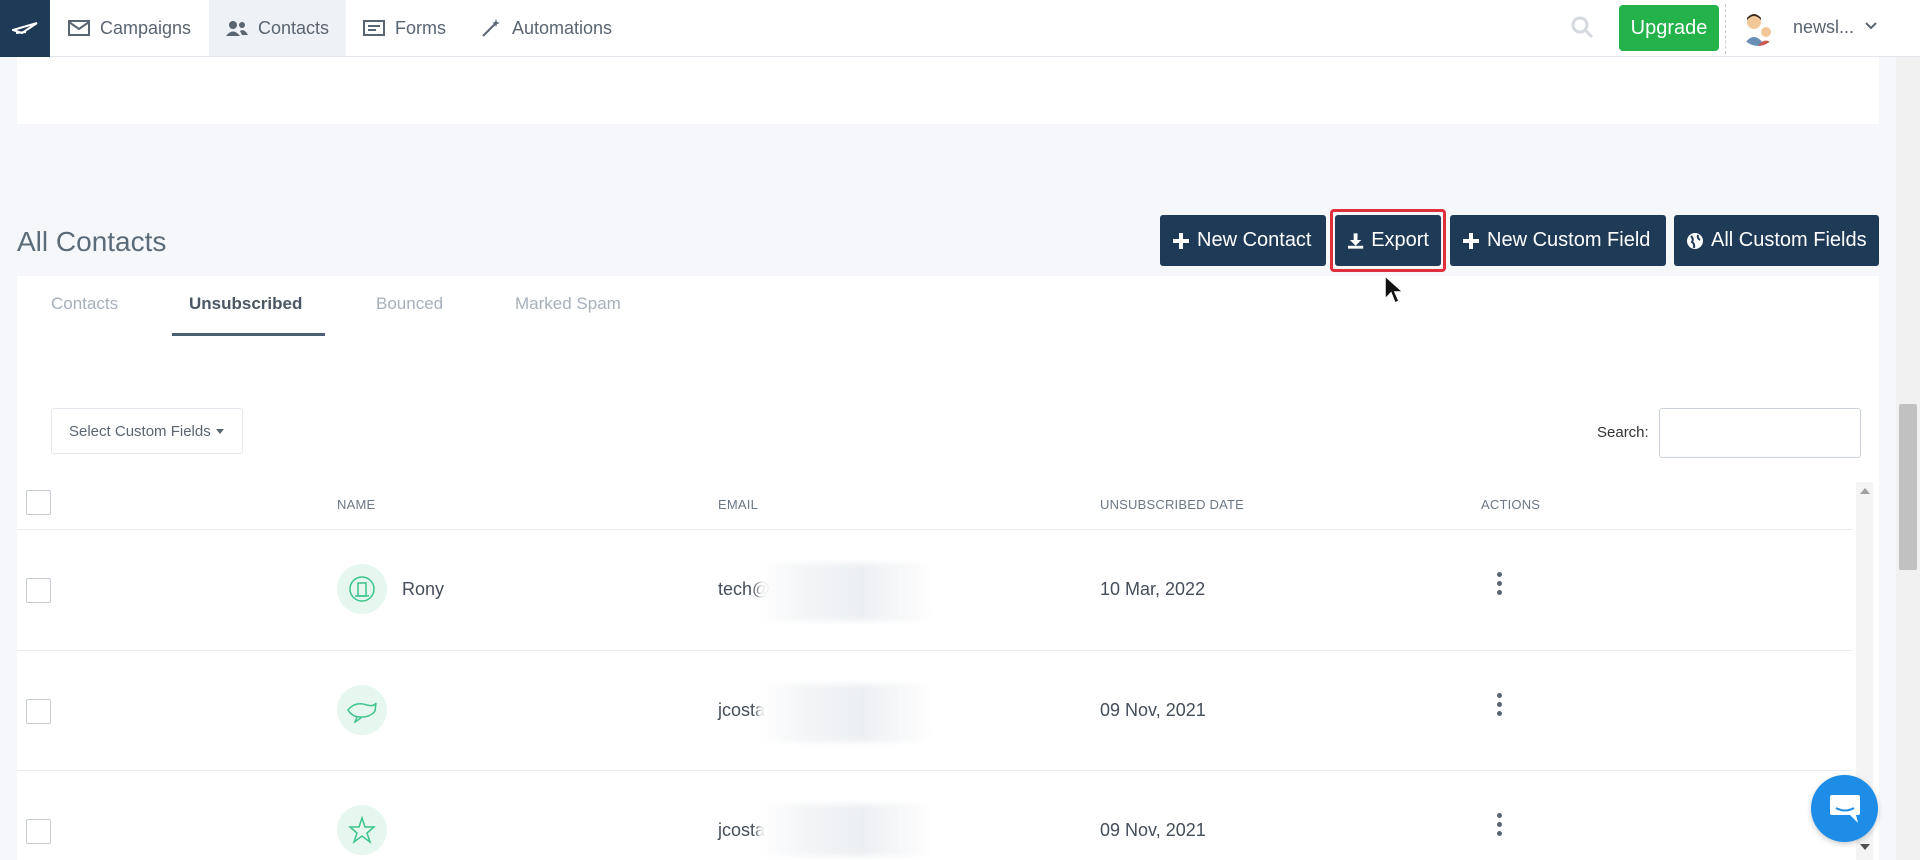  I want to click on chat-bubble-icon, so click(1844, 808).